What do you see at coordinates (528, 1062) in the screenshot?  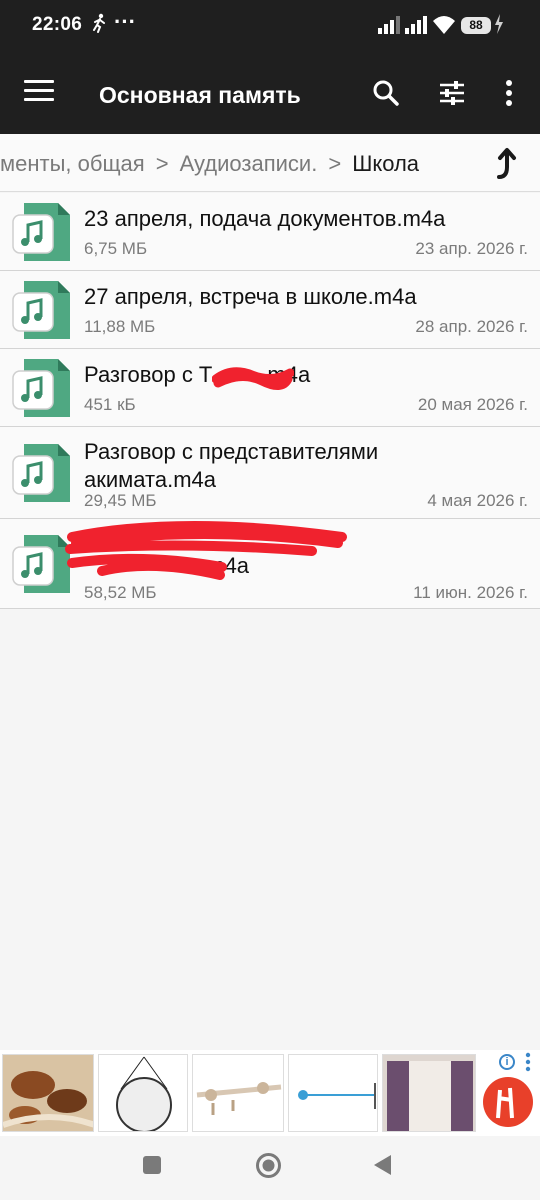 I see `ad-more-icon` at bounding box center [528, 1062].